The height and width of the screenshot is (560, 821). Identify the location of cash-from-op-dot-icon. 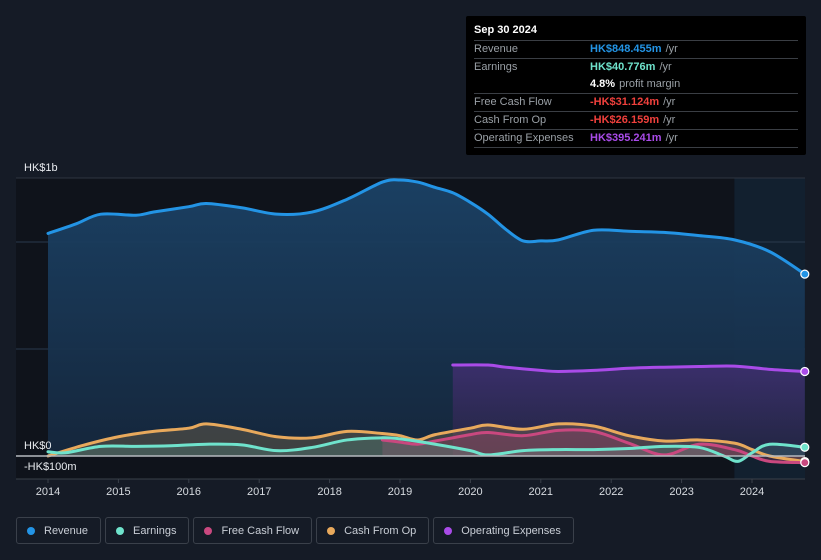
(331, 530).